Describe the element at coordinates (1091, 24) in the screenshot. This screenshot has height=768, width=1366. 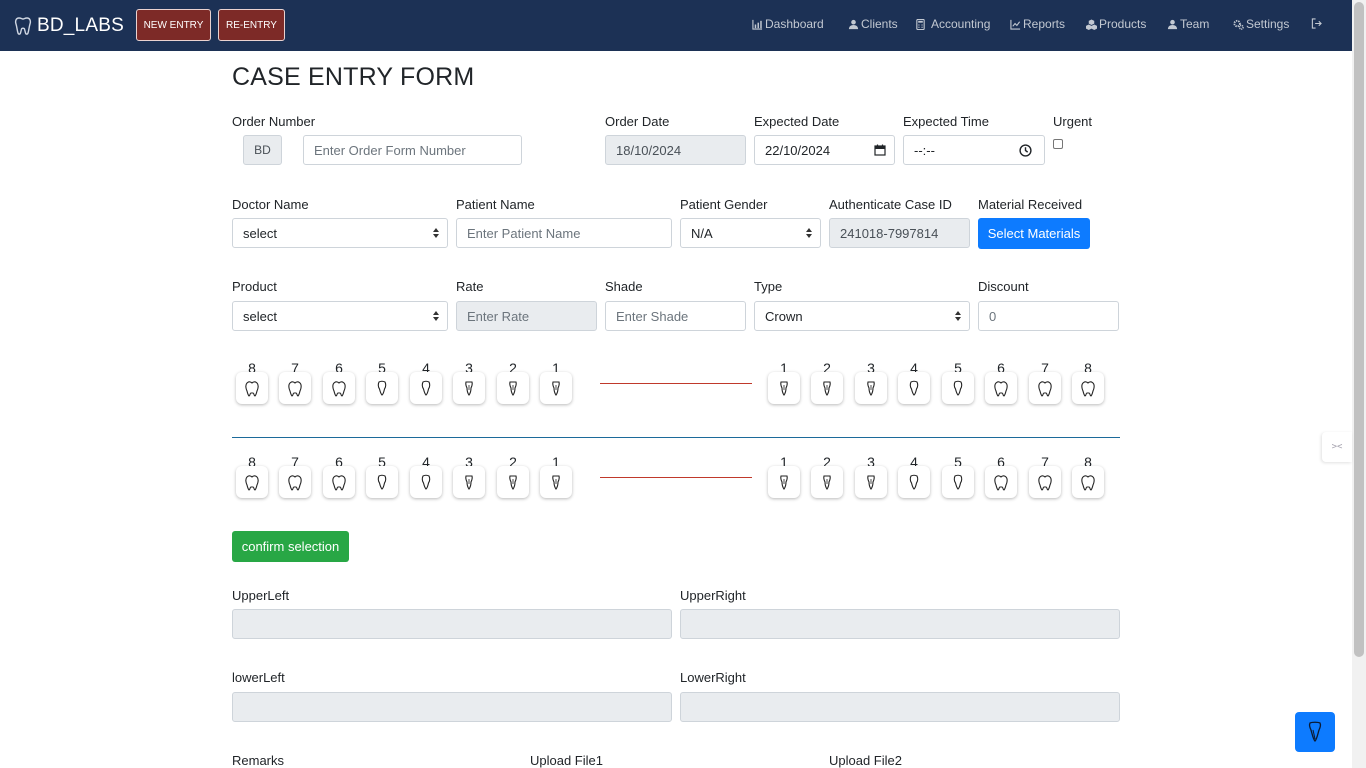
I see `cubes-icon` at that location.